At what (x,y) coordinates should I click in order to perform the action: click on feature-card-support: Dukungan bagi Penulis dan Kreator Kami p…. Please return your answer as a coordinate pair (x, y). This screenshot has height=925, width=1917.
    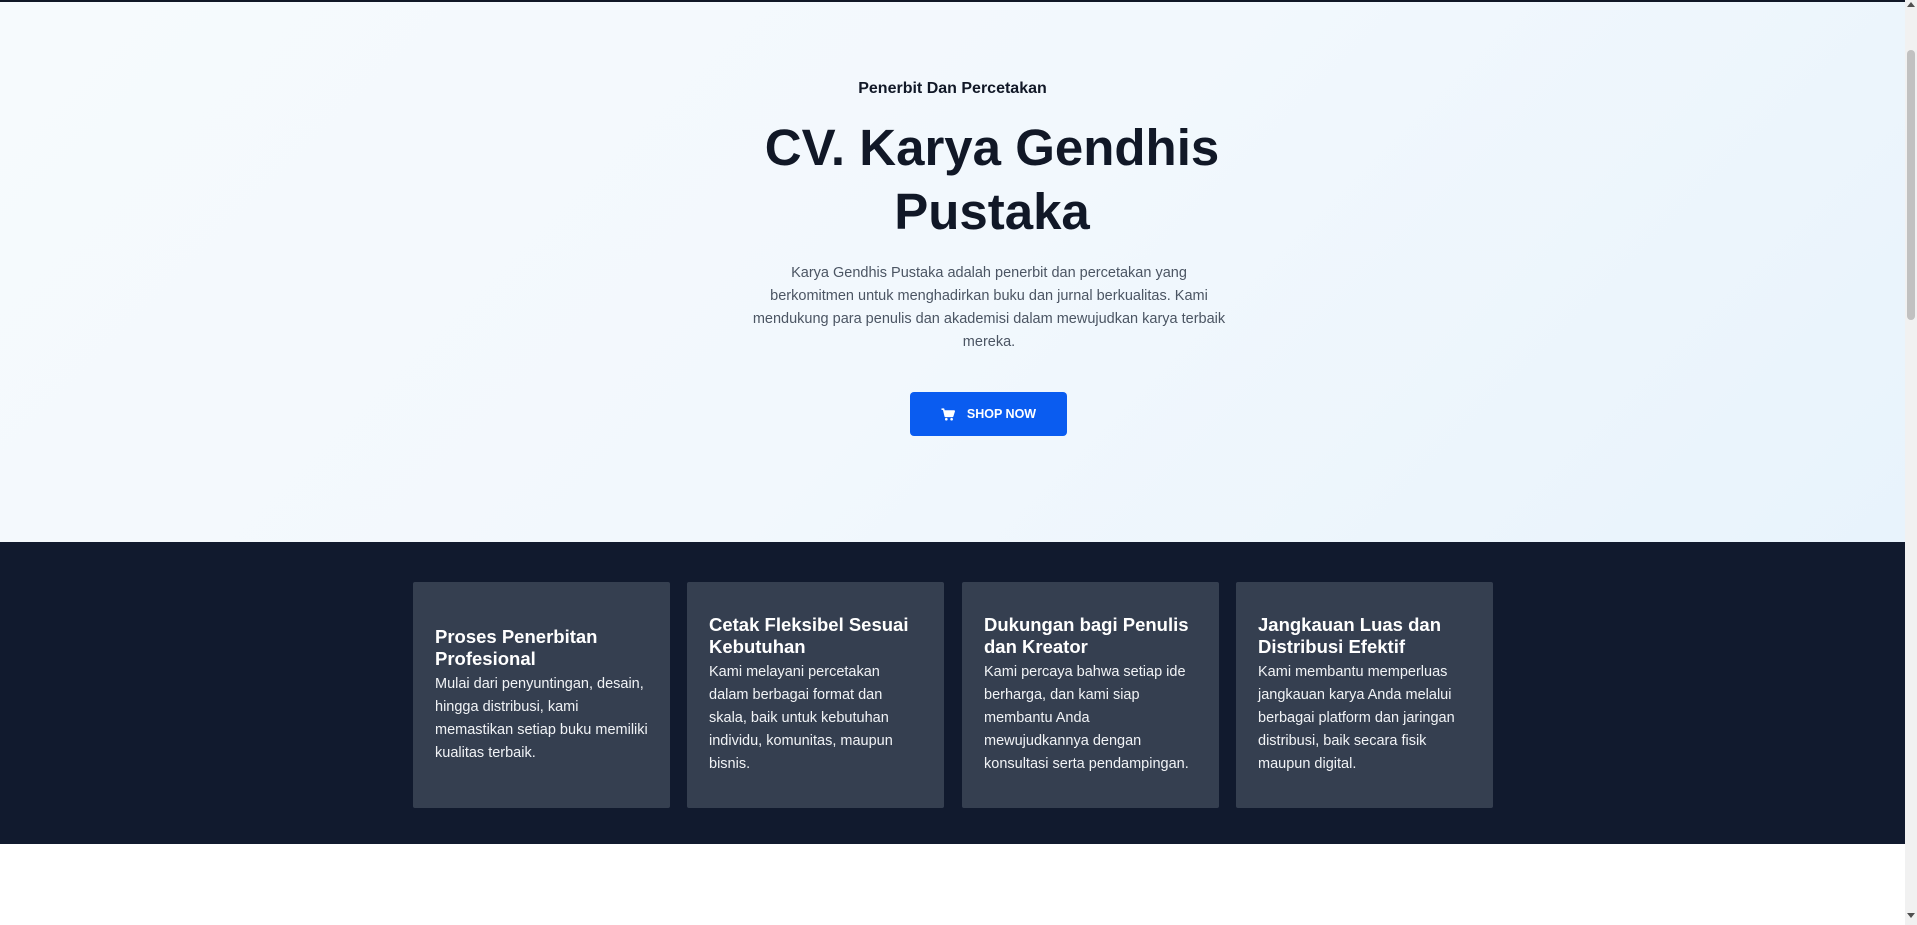
    Looking at the image, I should click on (1090, 695).